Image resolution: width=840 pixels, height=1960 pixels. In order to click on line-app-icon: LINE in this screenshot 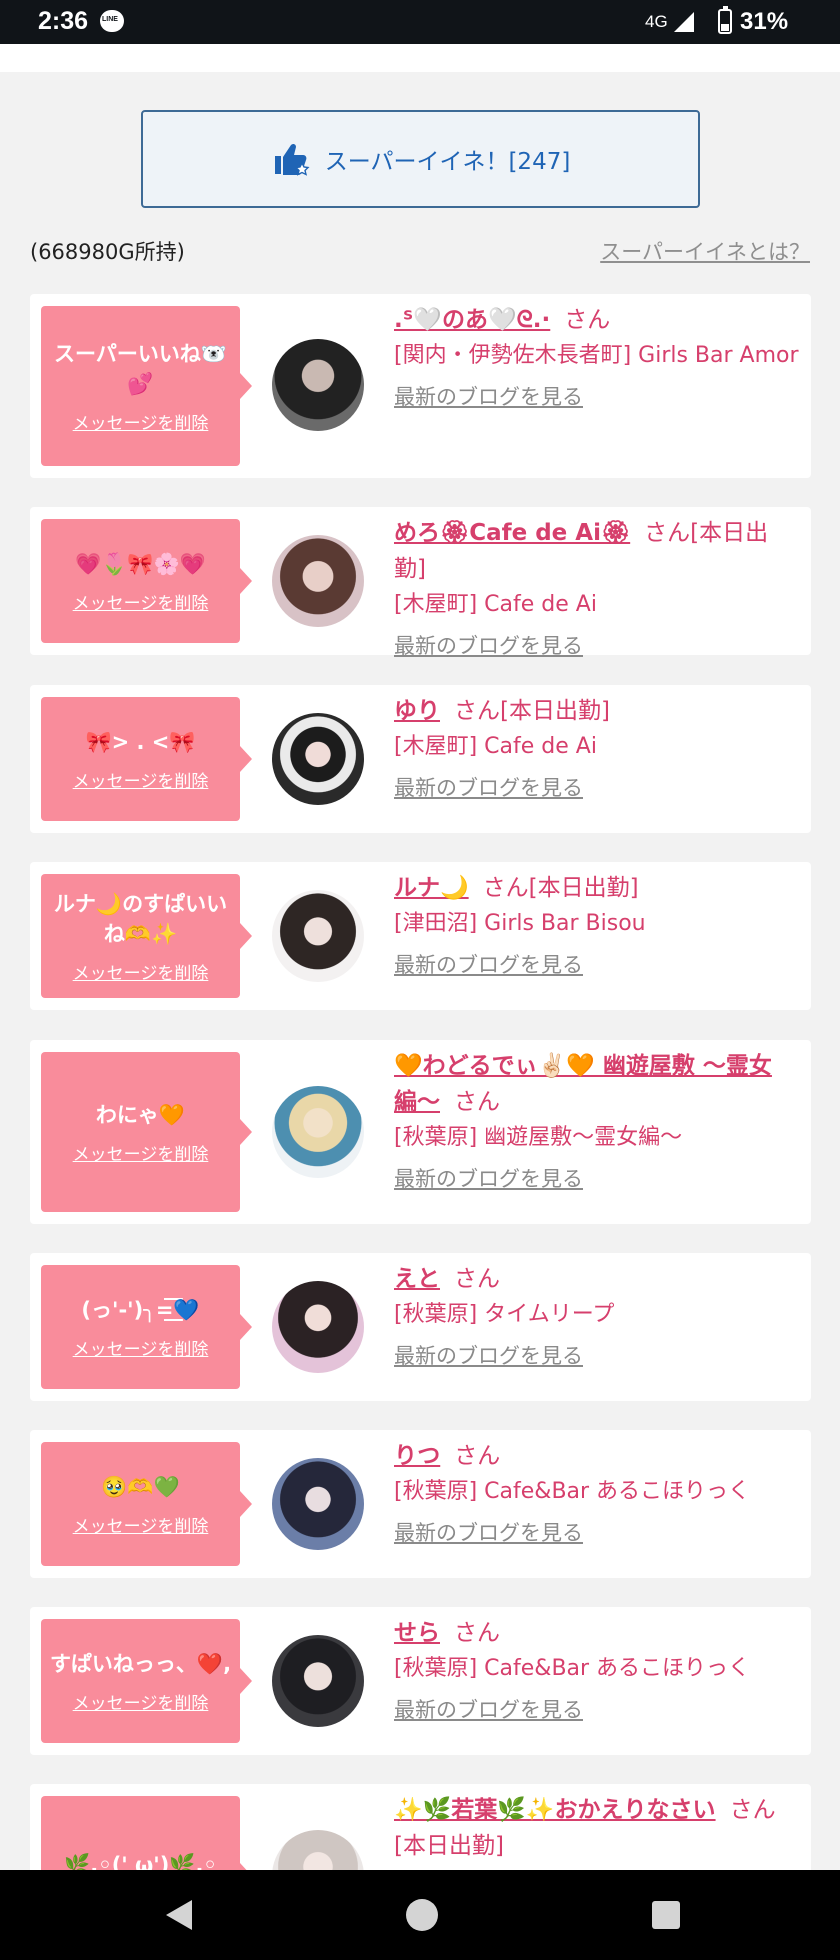, I will do `click(112, 21)`.